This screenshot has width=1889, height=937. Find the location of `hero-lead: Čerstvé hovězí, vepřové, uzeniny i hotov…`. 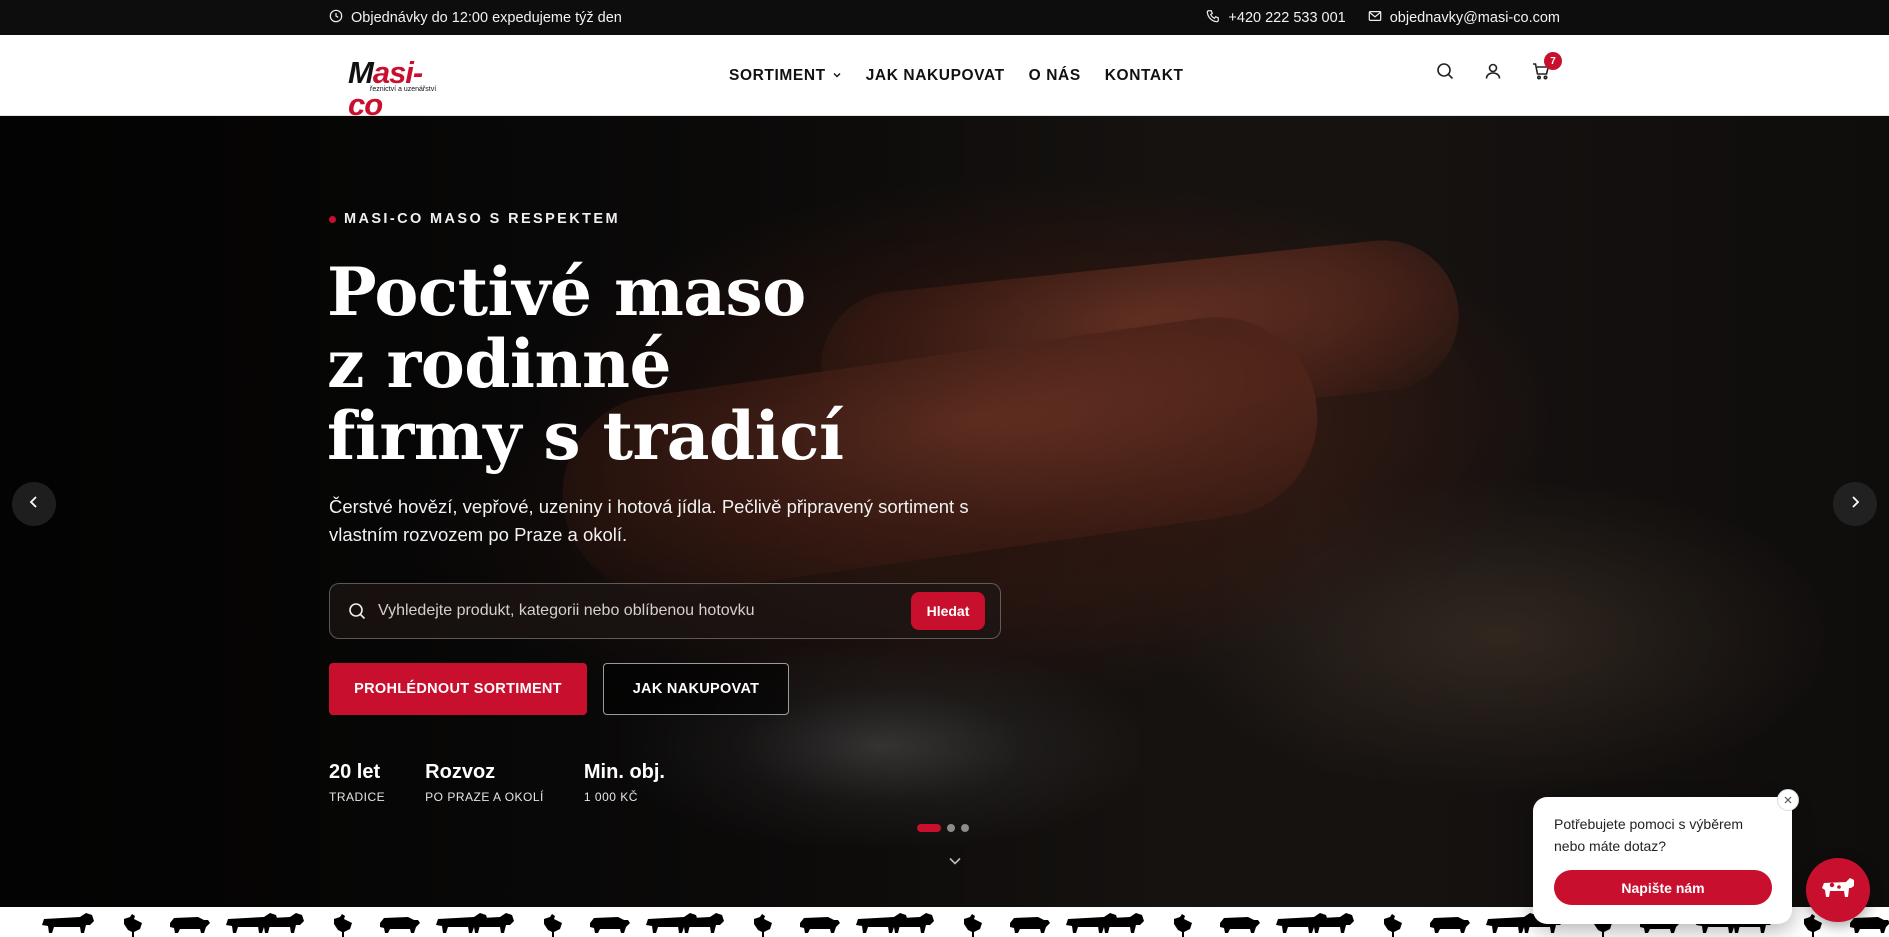

hero-lead: Čerstvé hovězí, vepřové, uzeniny i hotov… is located at coordinates (649, 520).